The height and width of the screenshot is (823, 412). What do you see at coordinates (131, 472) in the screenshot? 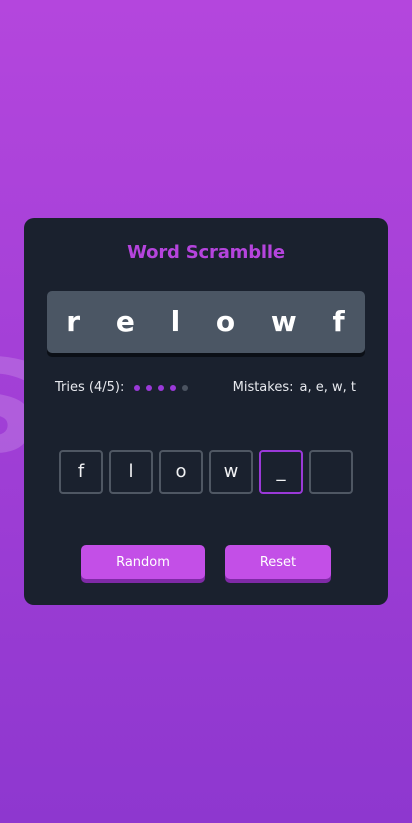
I see `letter-slot-2: l` at bounding box center [131, 472].